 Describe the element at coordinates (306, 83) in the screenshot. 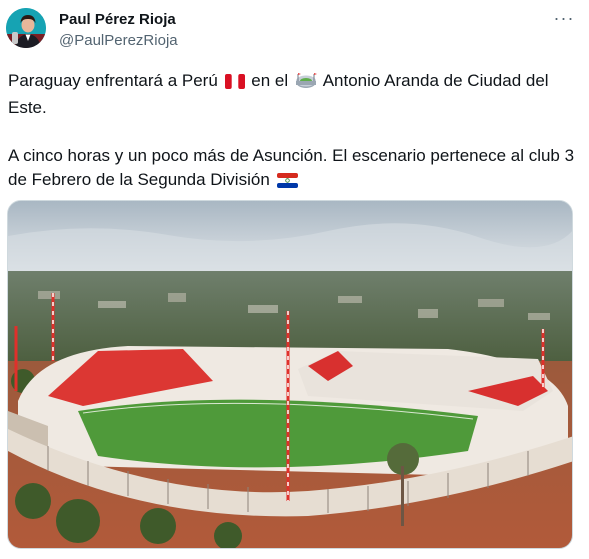

I see `stadium-icon` at that location.